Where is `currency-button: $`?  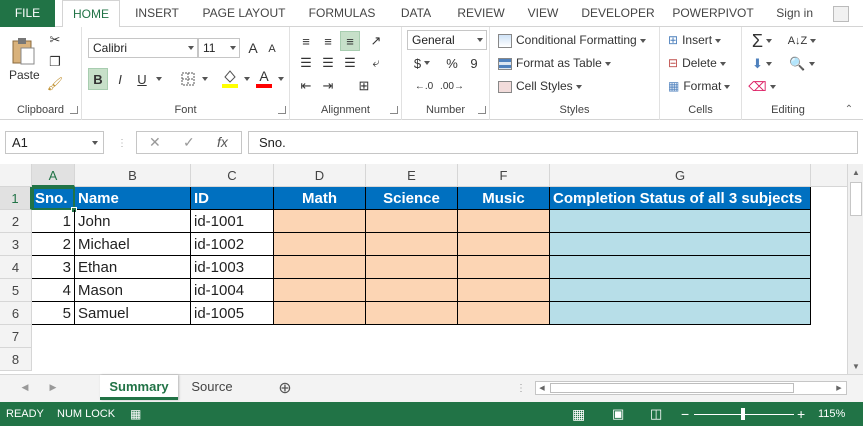 currency-button: $ is located at coordinates (422, 63).